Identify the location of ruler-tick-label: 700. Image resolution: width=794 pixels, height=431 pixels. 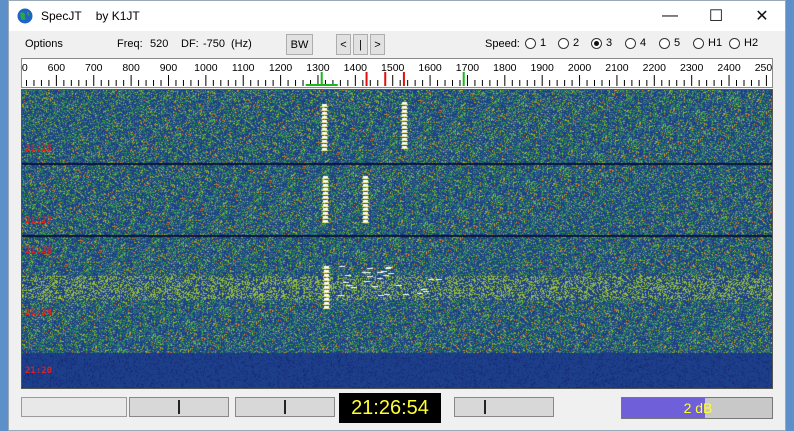
(94, 68).